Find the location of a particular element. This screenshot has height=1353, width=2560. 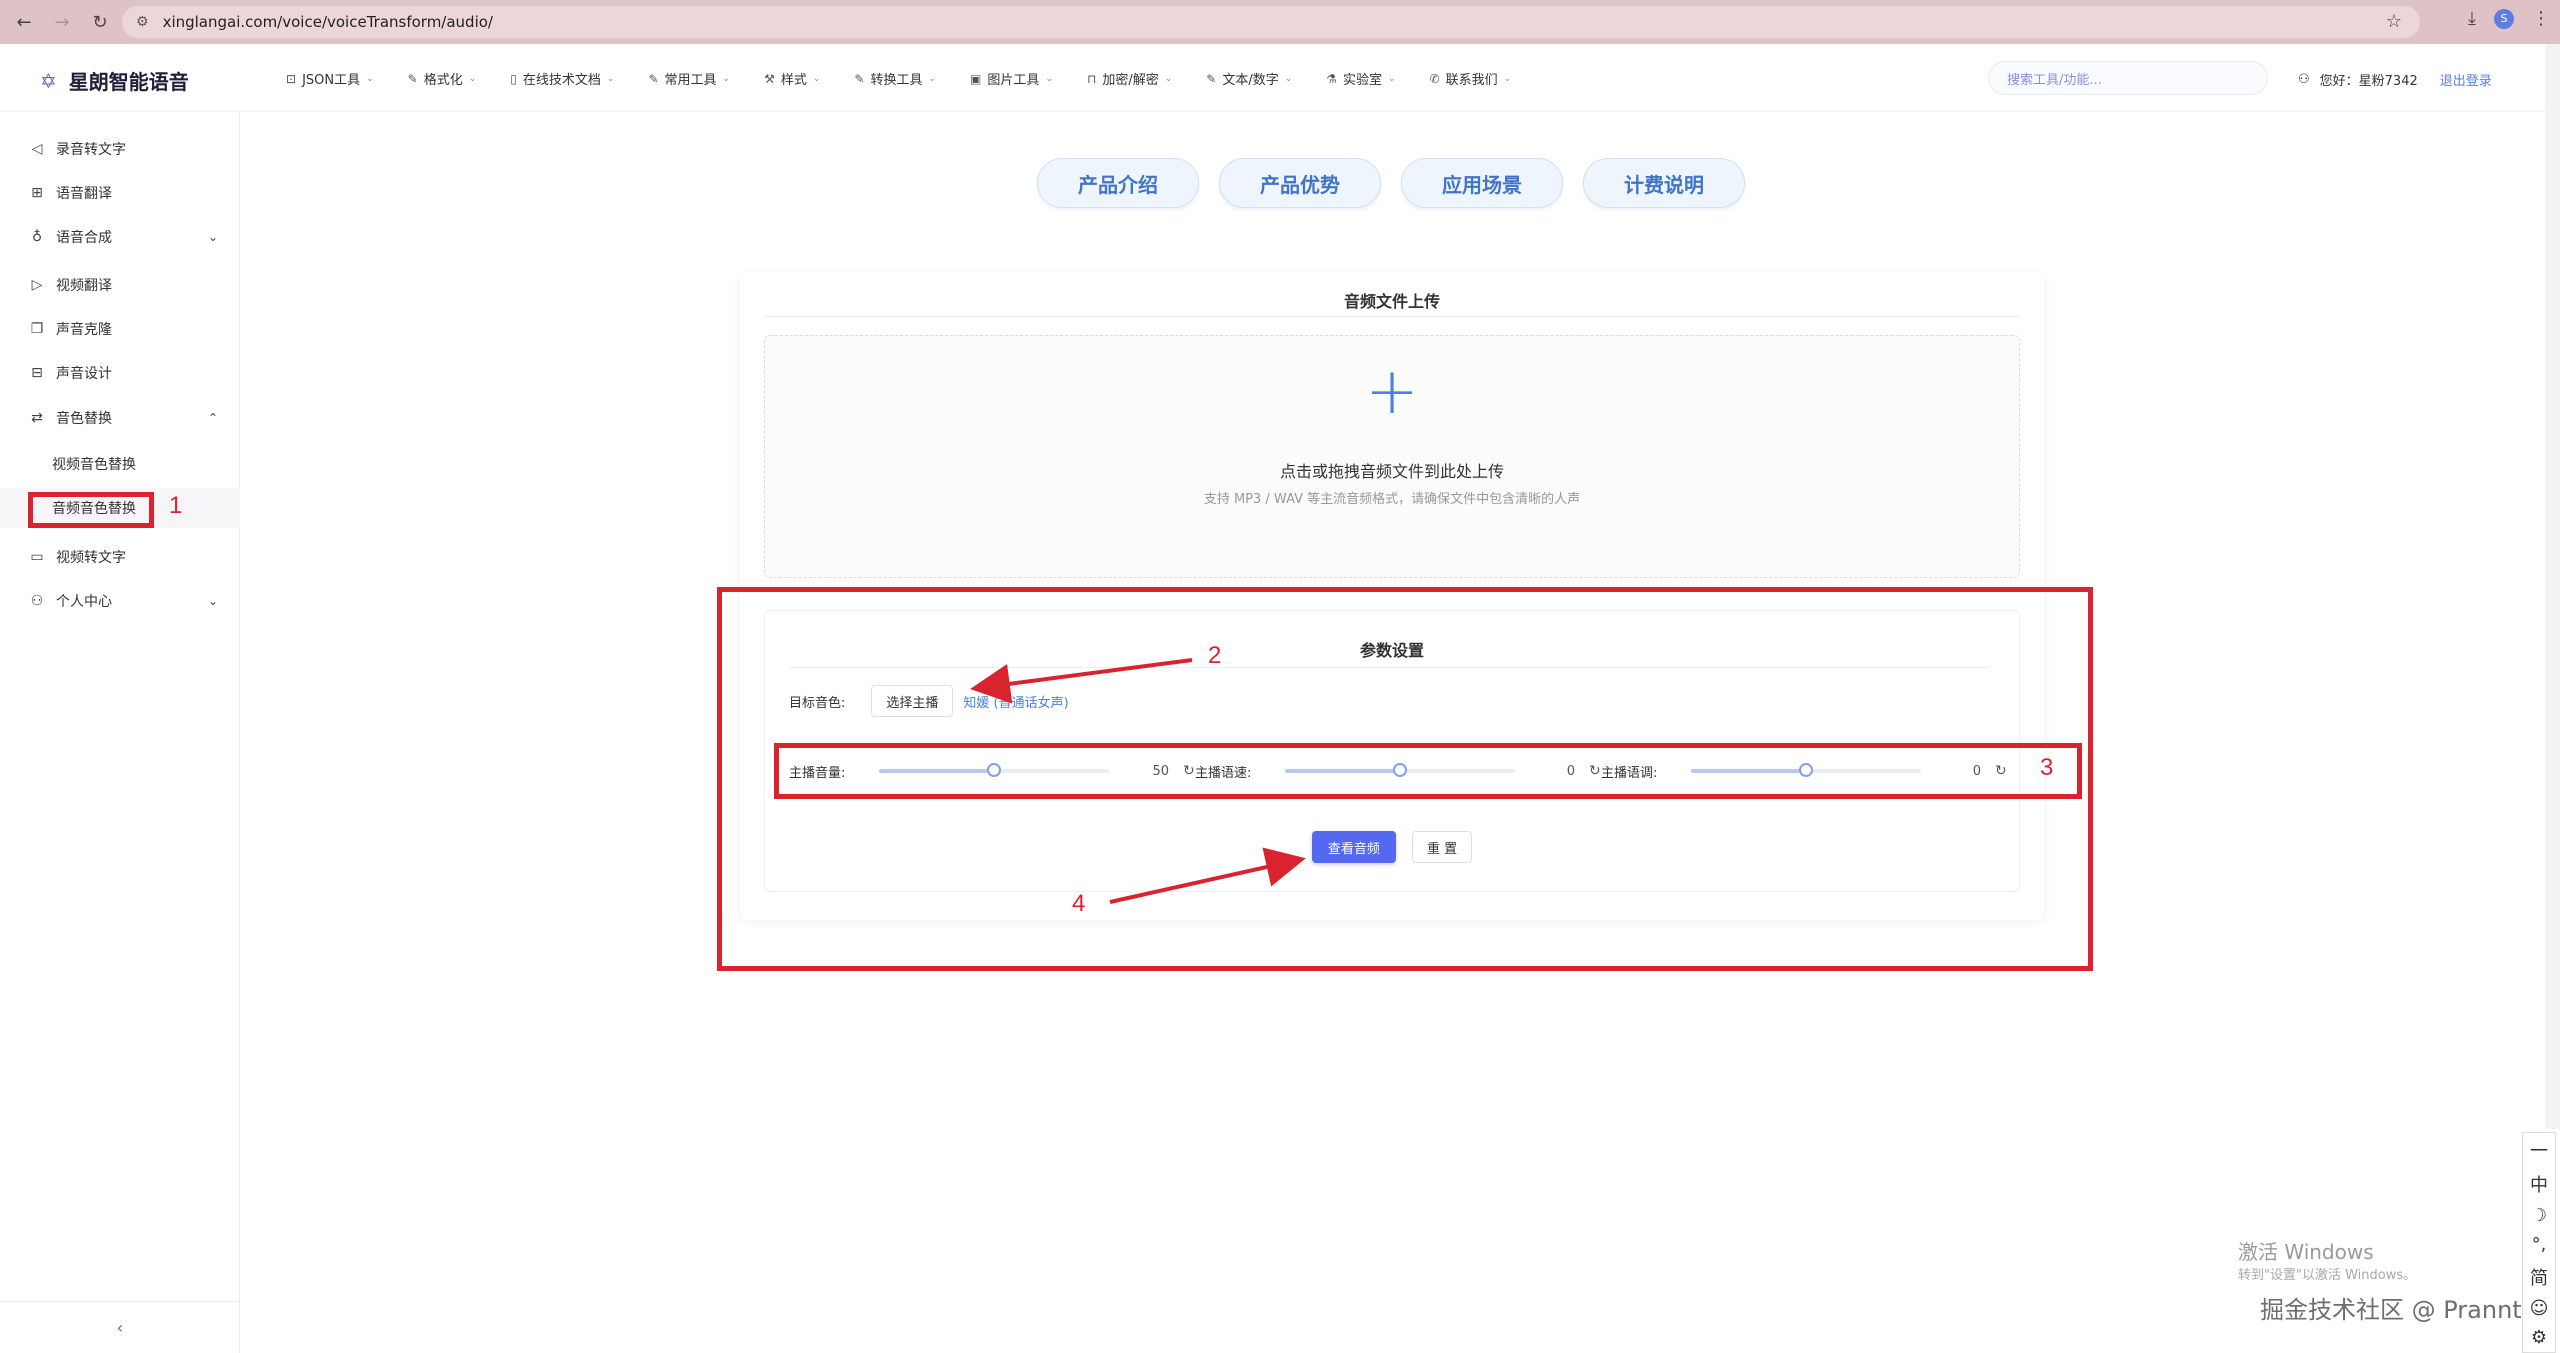

copy-icon: ❐ is located at coordinates (37, 329).